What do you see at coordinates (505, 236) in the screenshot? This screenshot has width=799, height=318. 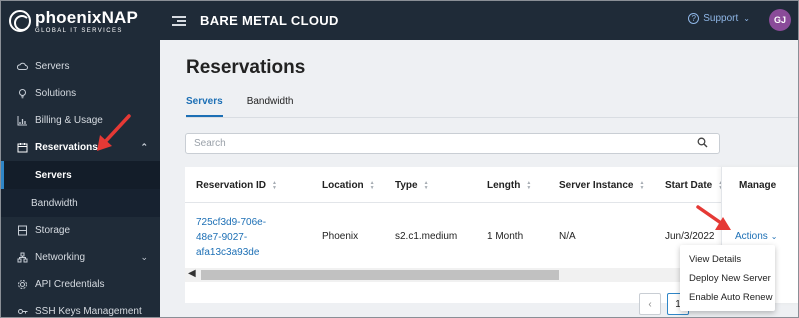 I see `cell-length: 1 Month` at bounding box center [505, 236].